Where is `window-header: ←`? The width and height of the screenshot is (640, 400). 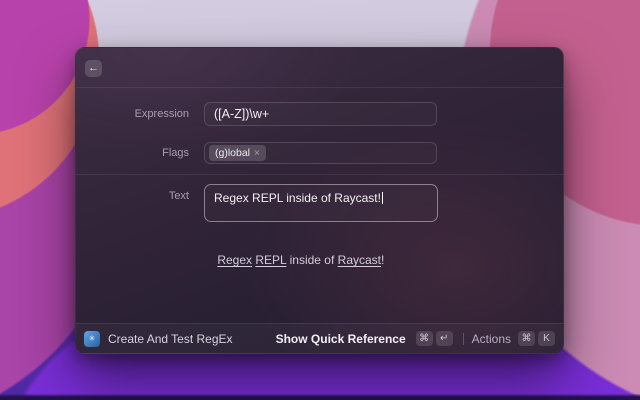
window-header: ← is located at coordinates (319, 68).